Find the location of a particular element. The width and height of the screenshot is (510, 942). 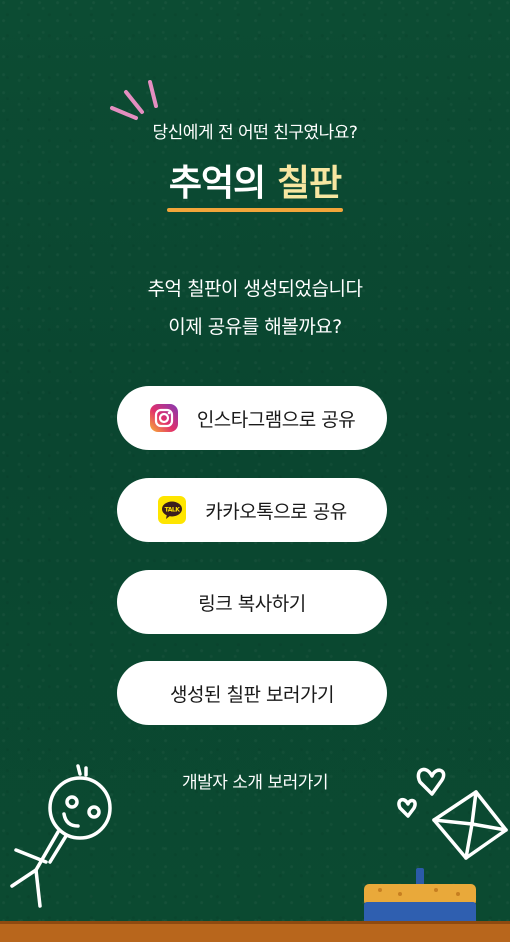

message-line-1: 추억 칠판이 생성되었습니다 is located at coordinates (255, 289).